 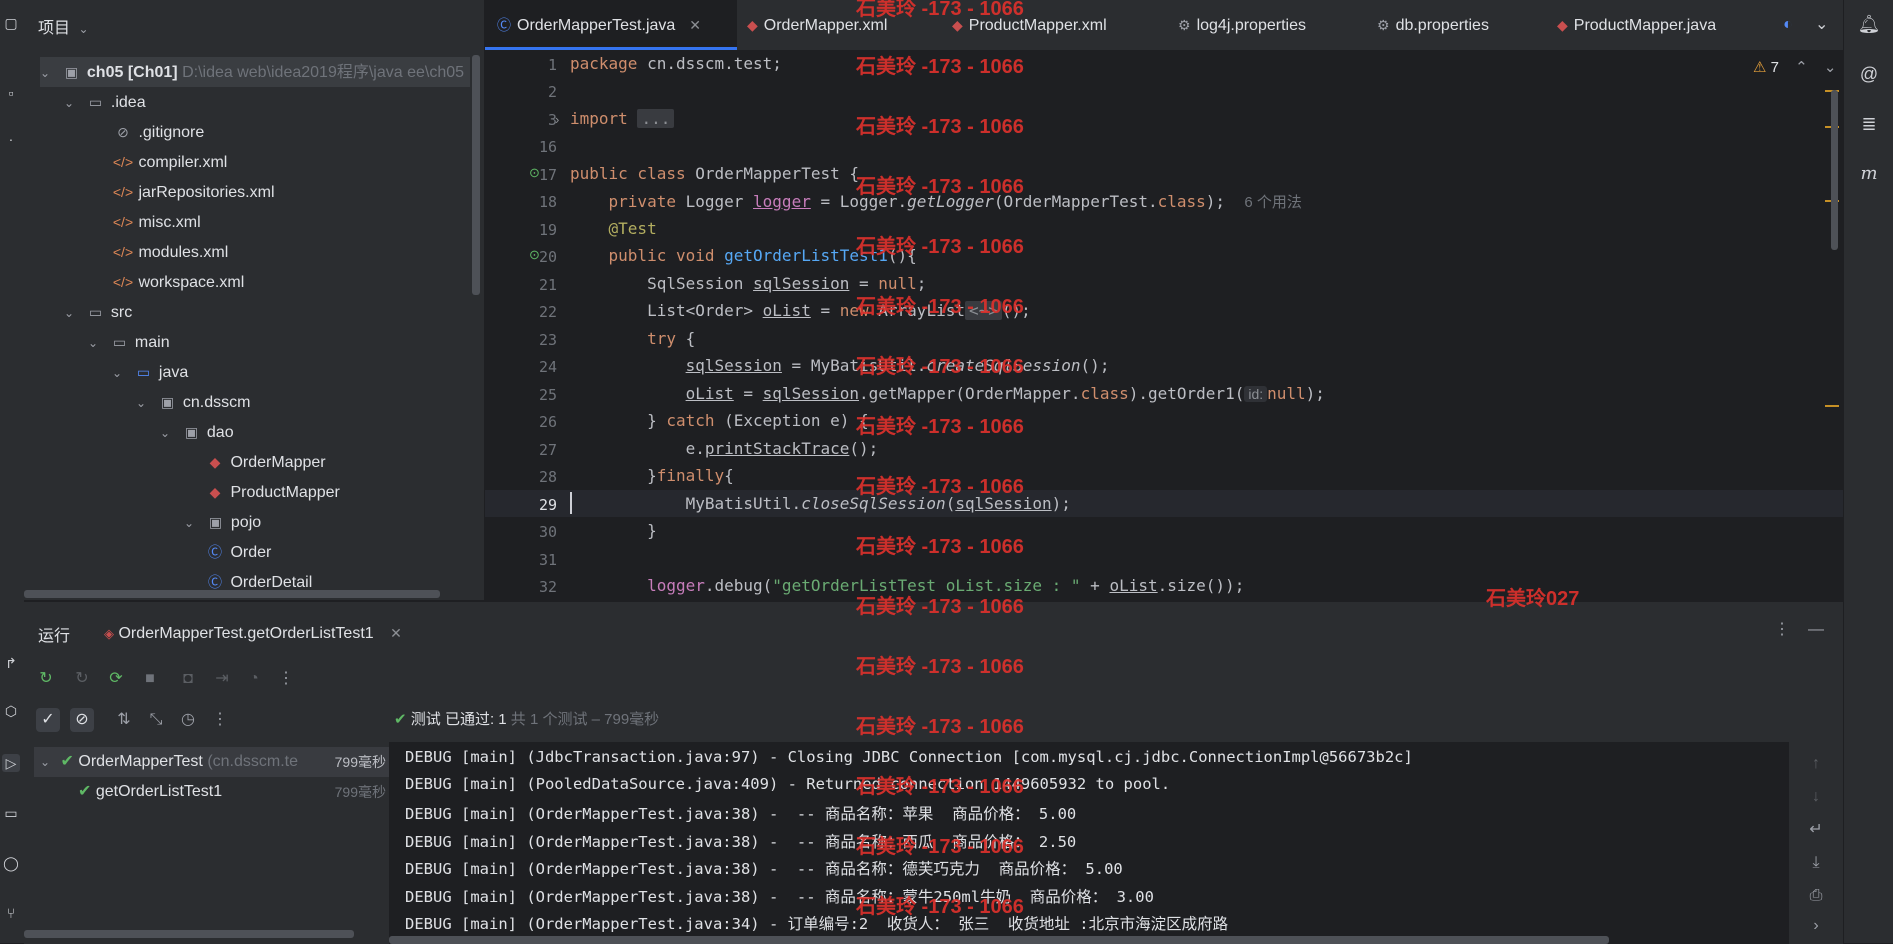 I want to click on tree-item-jarrepositories-xml: </> jarRepositories.xml, so click(x=193, y=192).